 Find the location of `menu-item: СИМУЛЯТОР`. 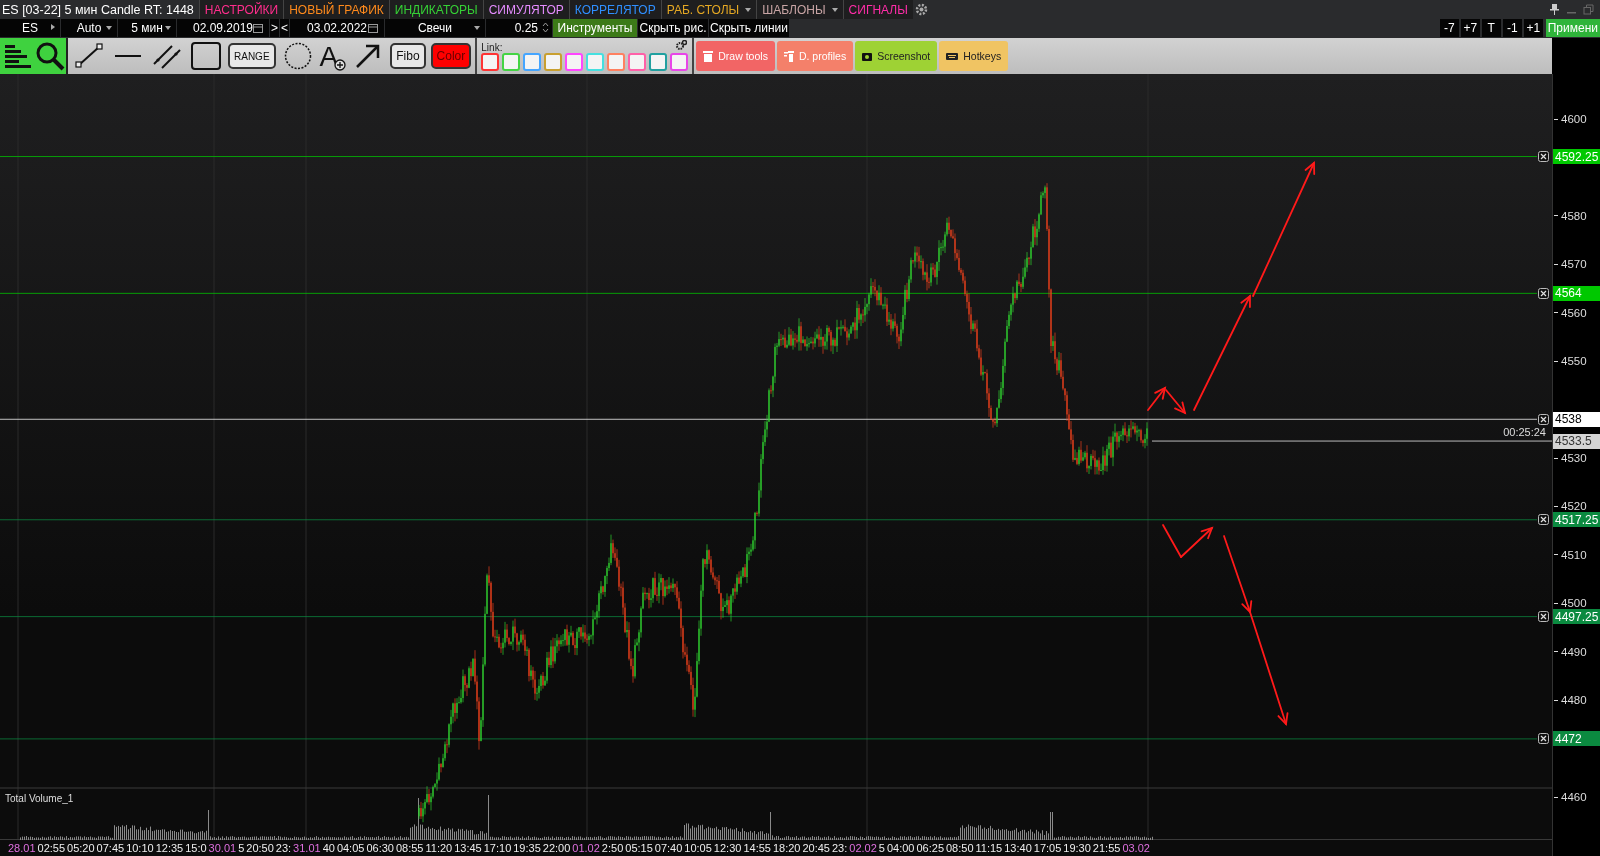

menu-item: СИМУЛЯТОР is located at coordinates (525, 9).